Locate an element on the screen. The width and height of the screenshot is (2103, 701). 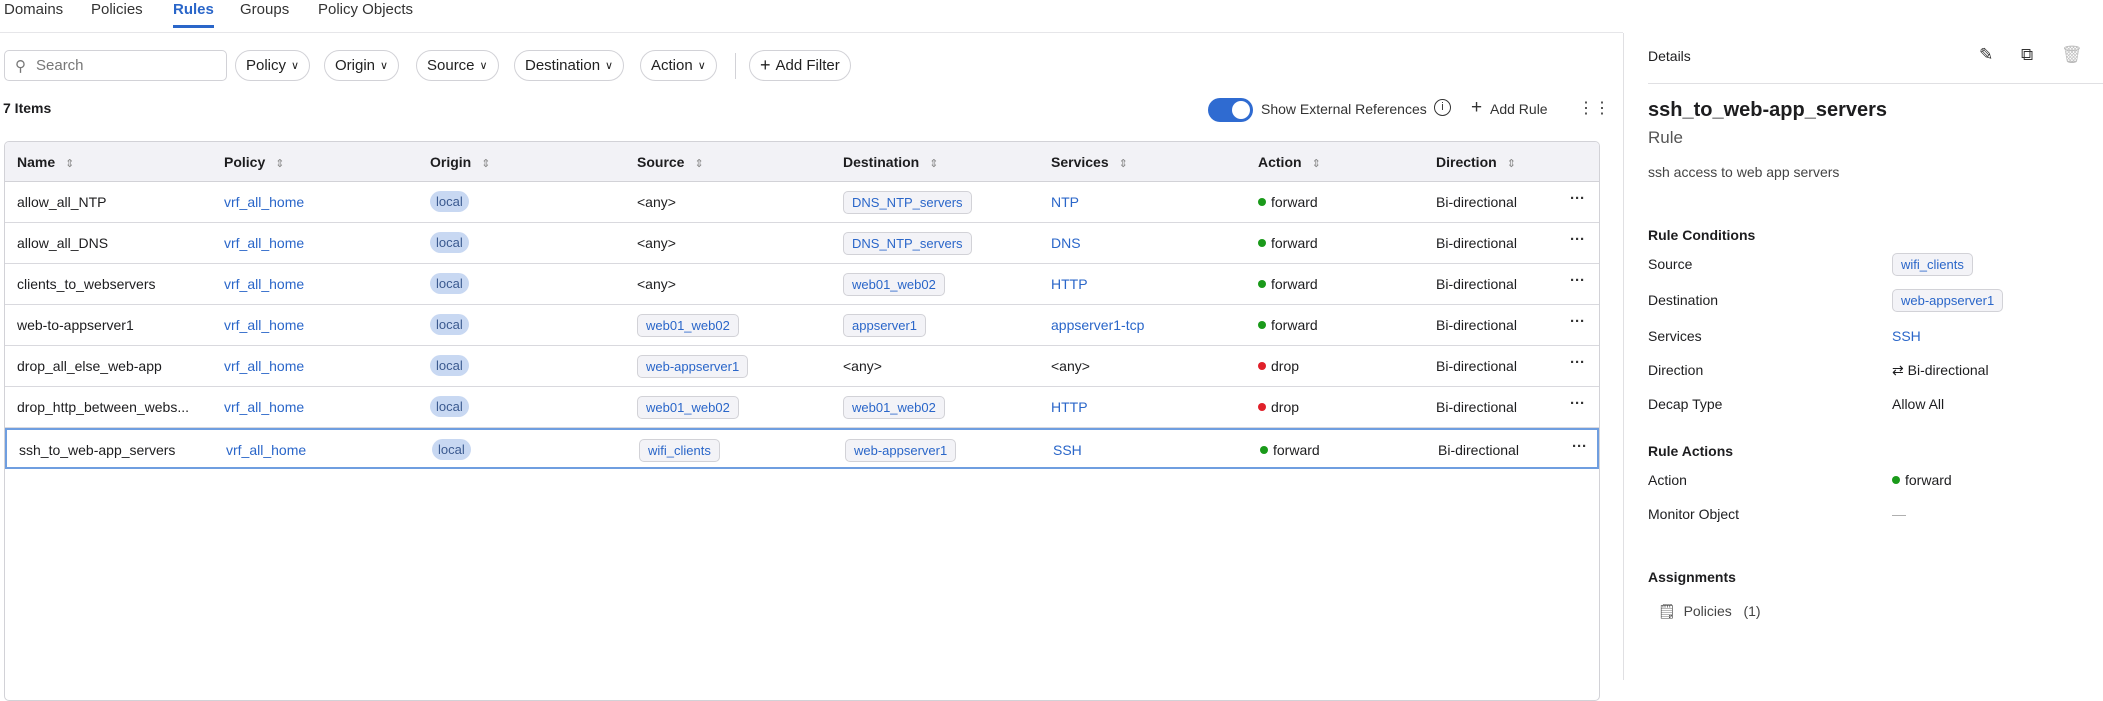
column-header-name: Name ⇕ is located at coordinates (45, 162).